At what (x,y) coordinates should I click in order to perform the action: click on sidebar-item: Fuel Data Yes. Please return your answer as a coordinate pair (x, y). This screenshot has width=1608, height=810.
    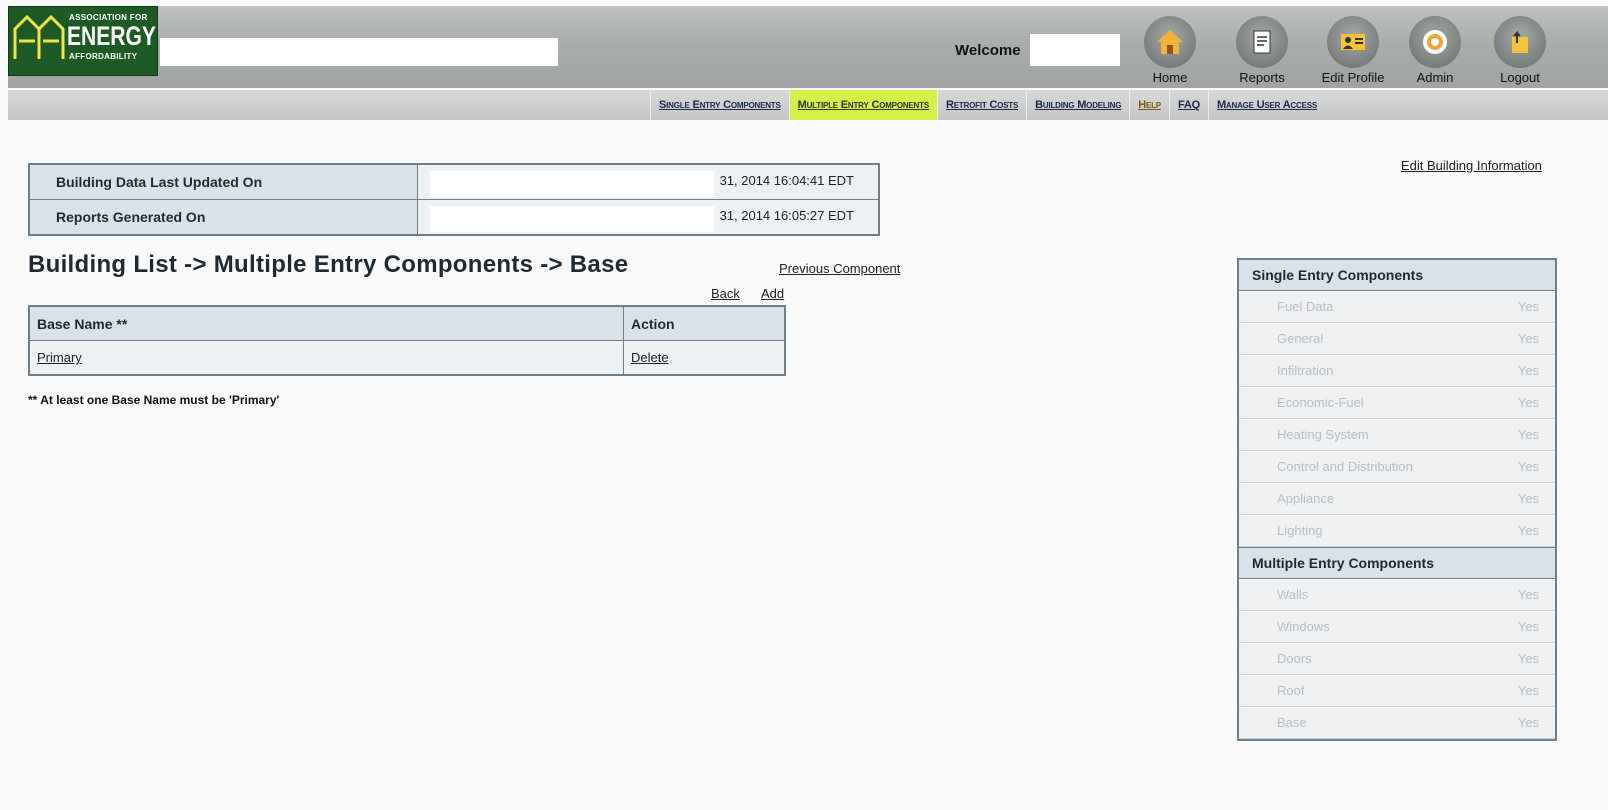
    Looking at the image, I should click on (1397, 307).